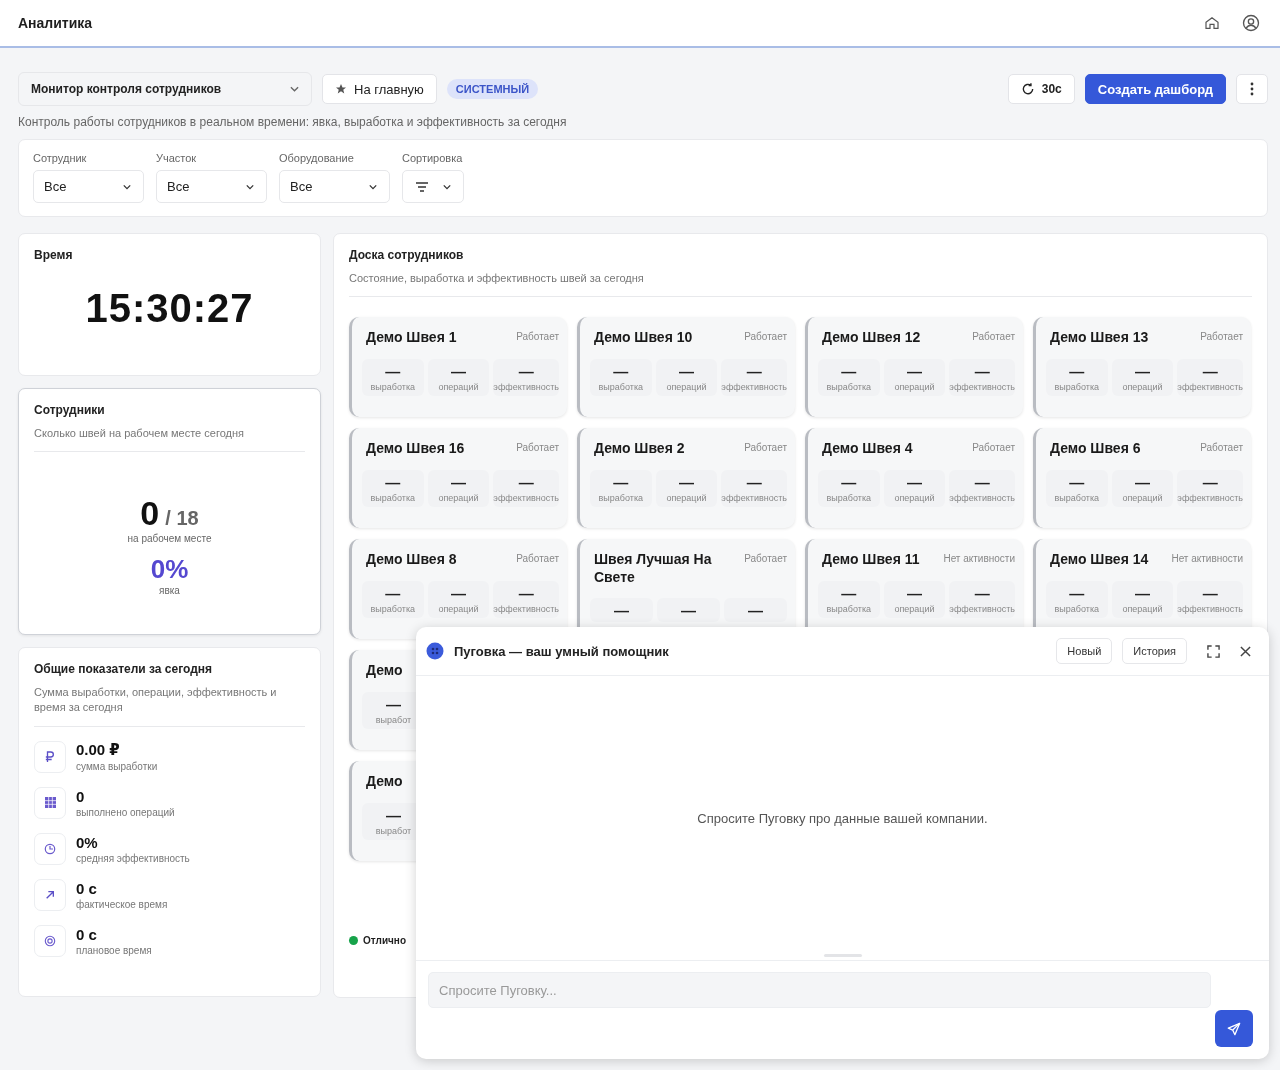 The image size is (1280, 1070). I want to click on legend-label: Отлично, so click(384, 941).